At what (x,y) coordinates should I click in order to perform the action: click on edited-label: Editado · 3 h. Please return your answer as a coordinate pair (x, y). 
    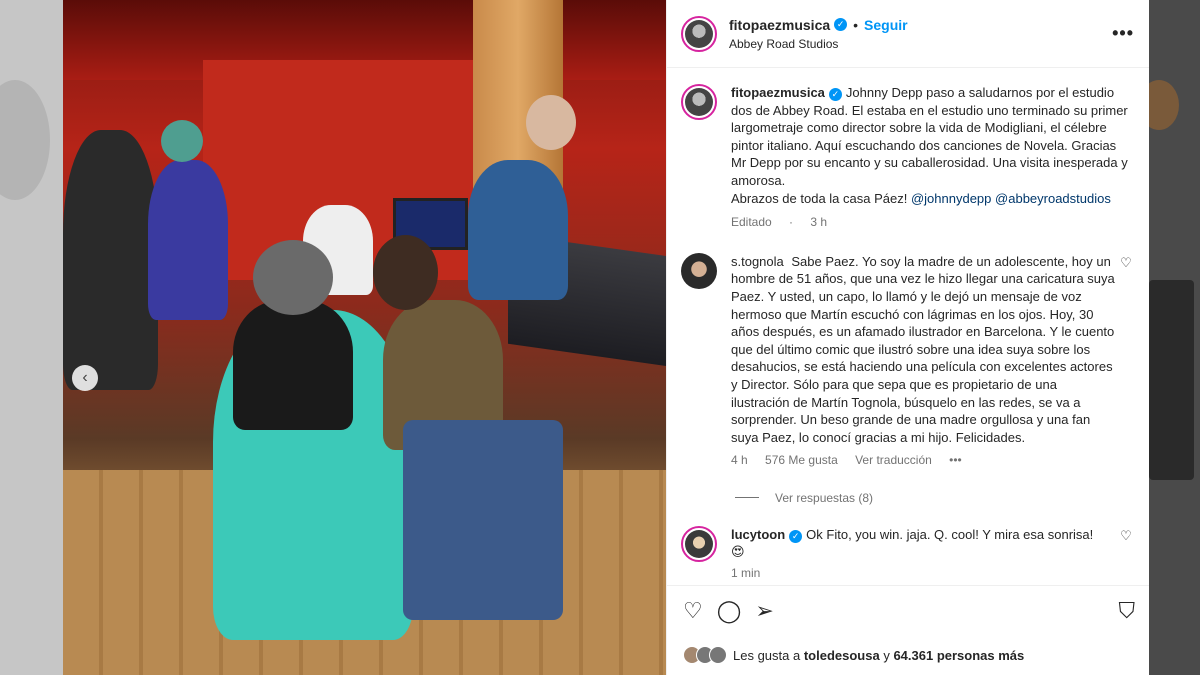
    Looking at the image, I should click on (786, 222).